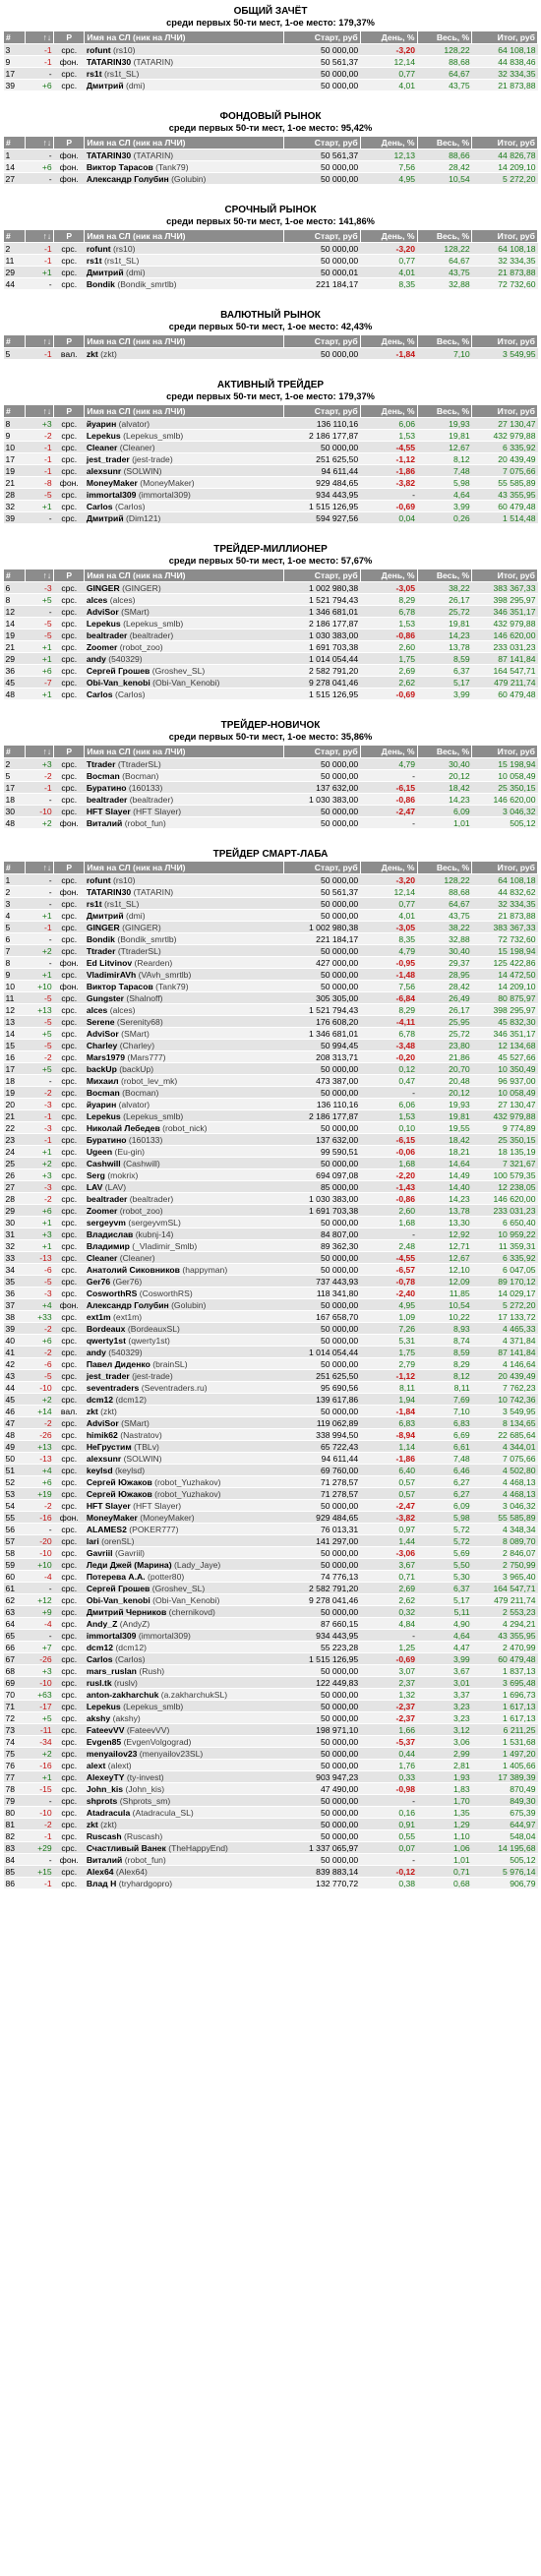 The width and height of the screenshot is (541, 2576). Describe the element at coordinates (104, 1836) in the screenshot. I see `participant-name: Ruscash` at that location.